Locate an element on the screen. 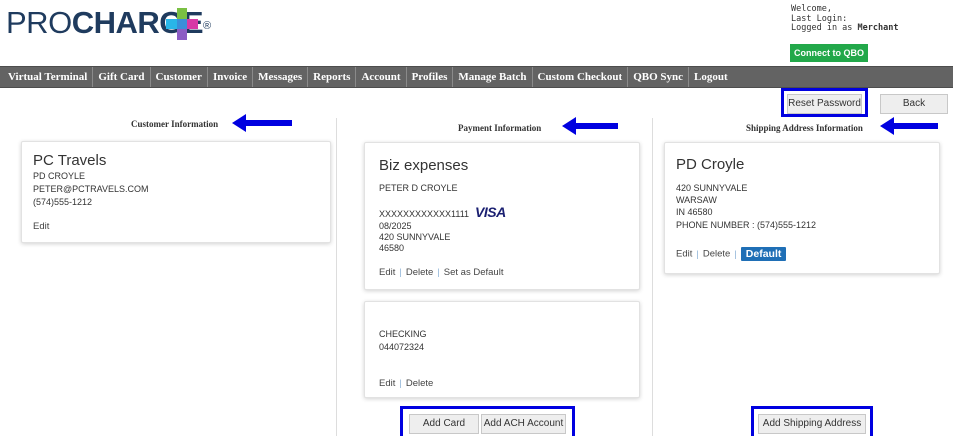 The image size is (953, 436). payment-info-heading: Payment Information is located at coordinates (500, 128).